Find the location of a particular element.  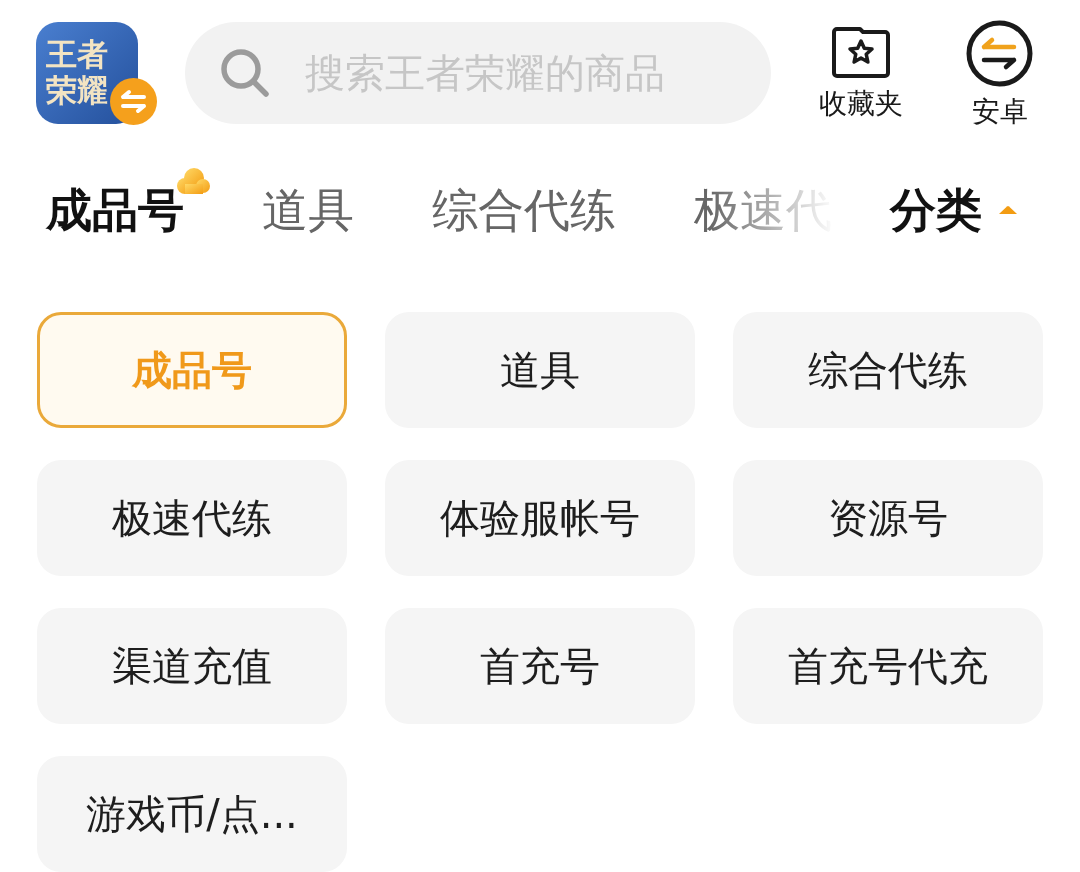

swap-arrows-icon is located at coordinates (999, 53).